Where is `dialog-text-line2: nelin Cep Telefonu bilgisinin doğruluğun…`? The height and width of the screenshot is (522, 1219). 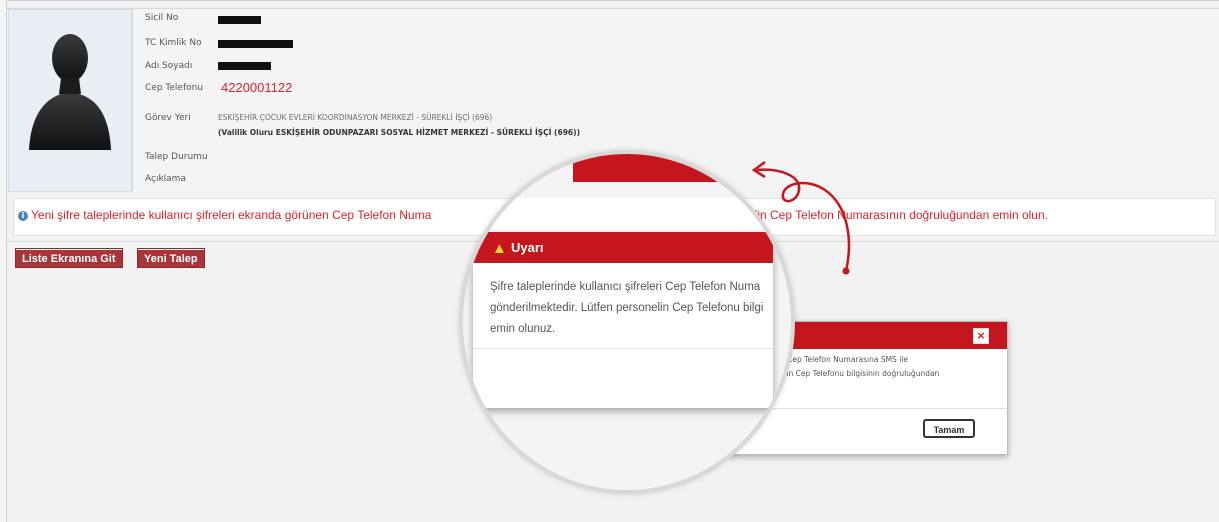
dialog-text-line2: nelin Cep Telefonu bilgisinin doğruluğun… is located at coordinates (857, 373).